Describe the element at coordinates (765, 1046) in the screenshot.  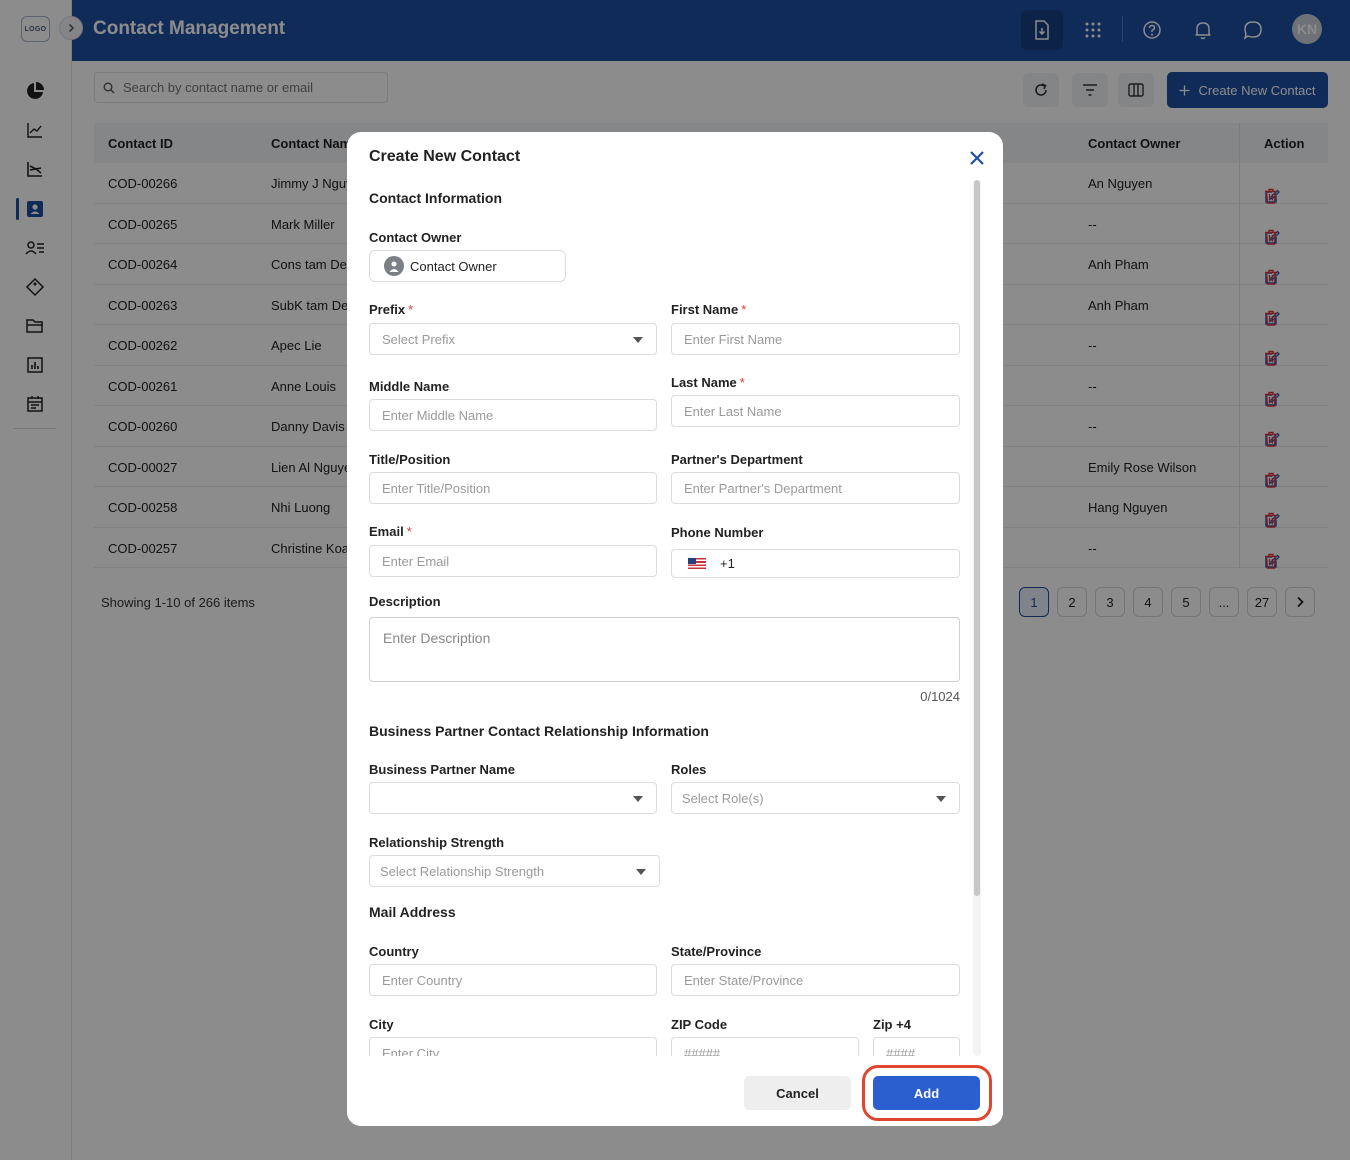
I see `zip-code-input: #####` at that location.